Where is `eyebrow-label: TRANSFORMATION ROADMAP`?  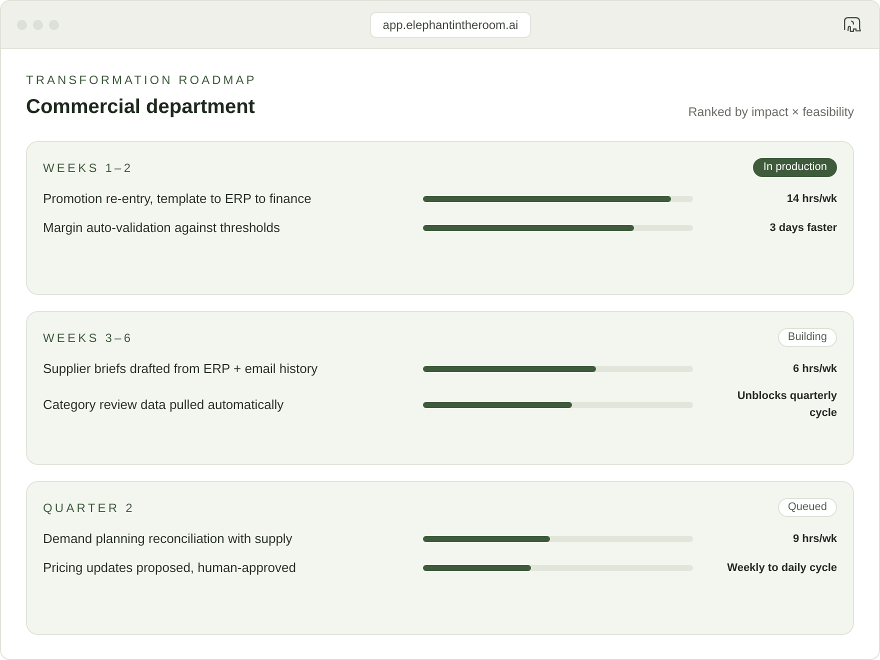
eyebrow-label: TRANSFORMATION ROADMAP is located at coordinates (141, 80).